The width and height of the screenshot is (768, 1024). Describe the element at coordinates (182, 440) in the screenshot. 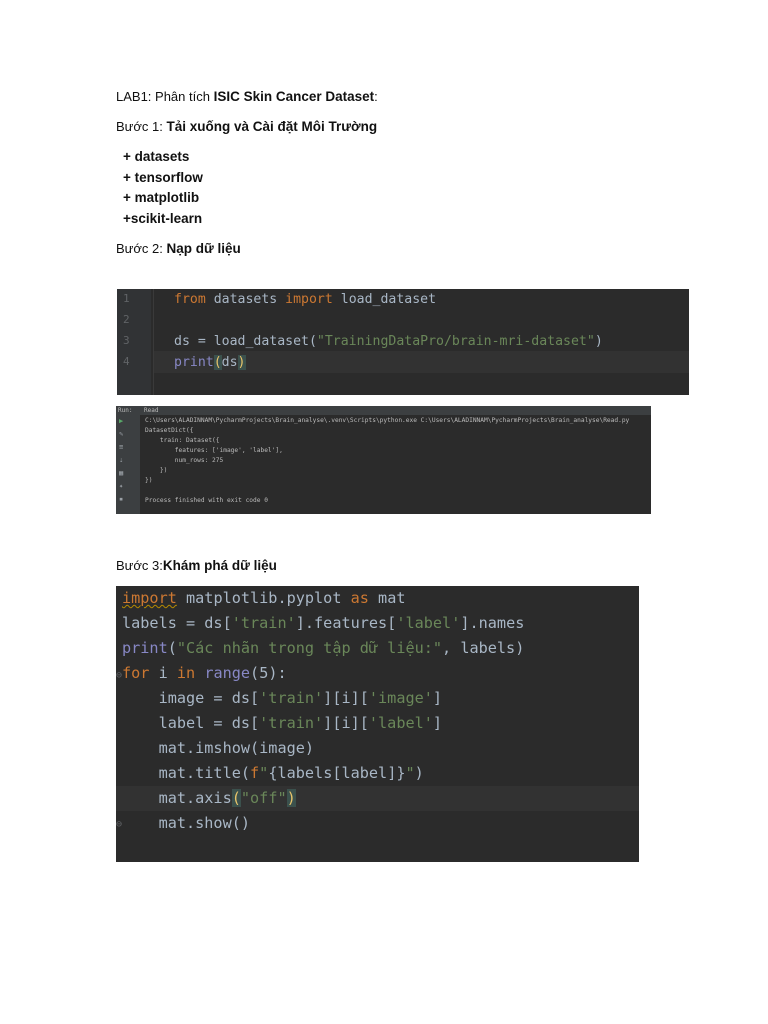

I see `console-line: train: Dataset({` at that location.